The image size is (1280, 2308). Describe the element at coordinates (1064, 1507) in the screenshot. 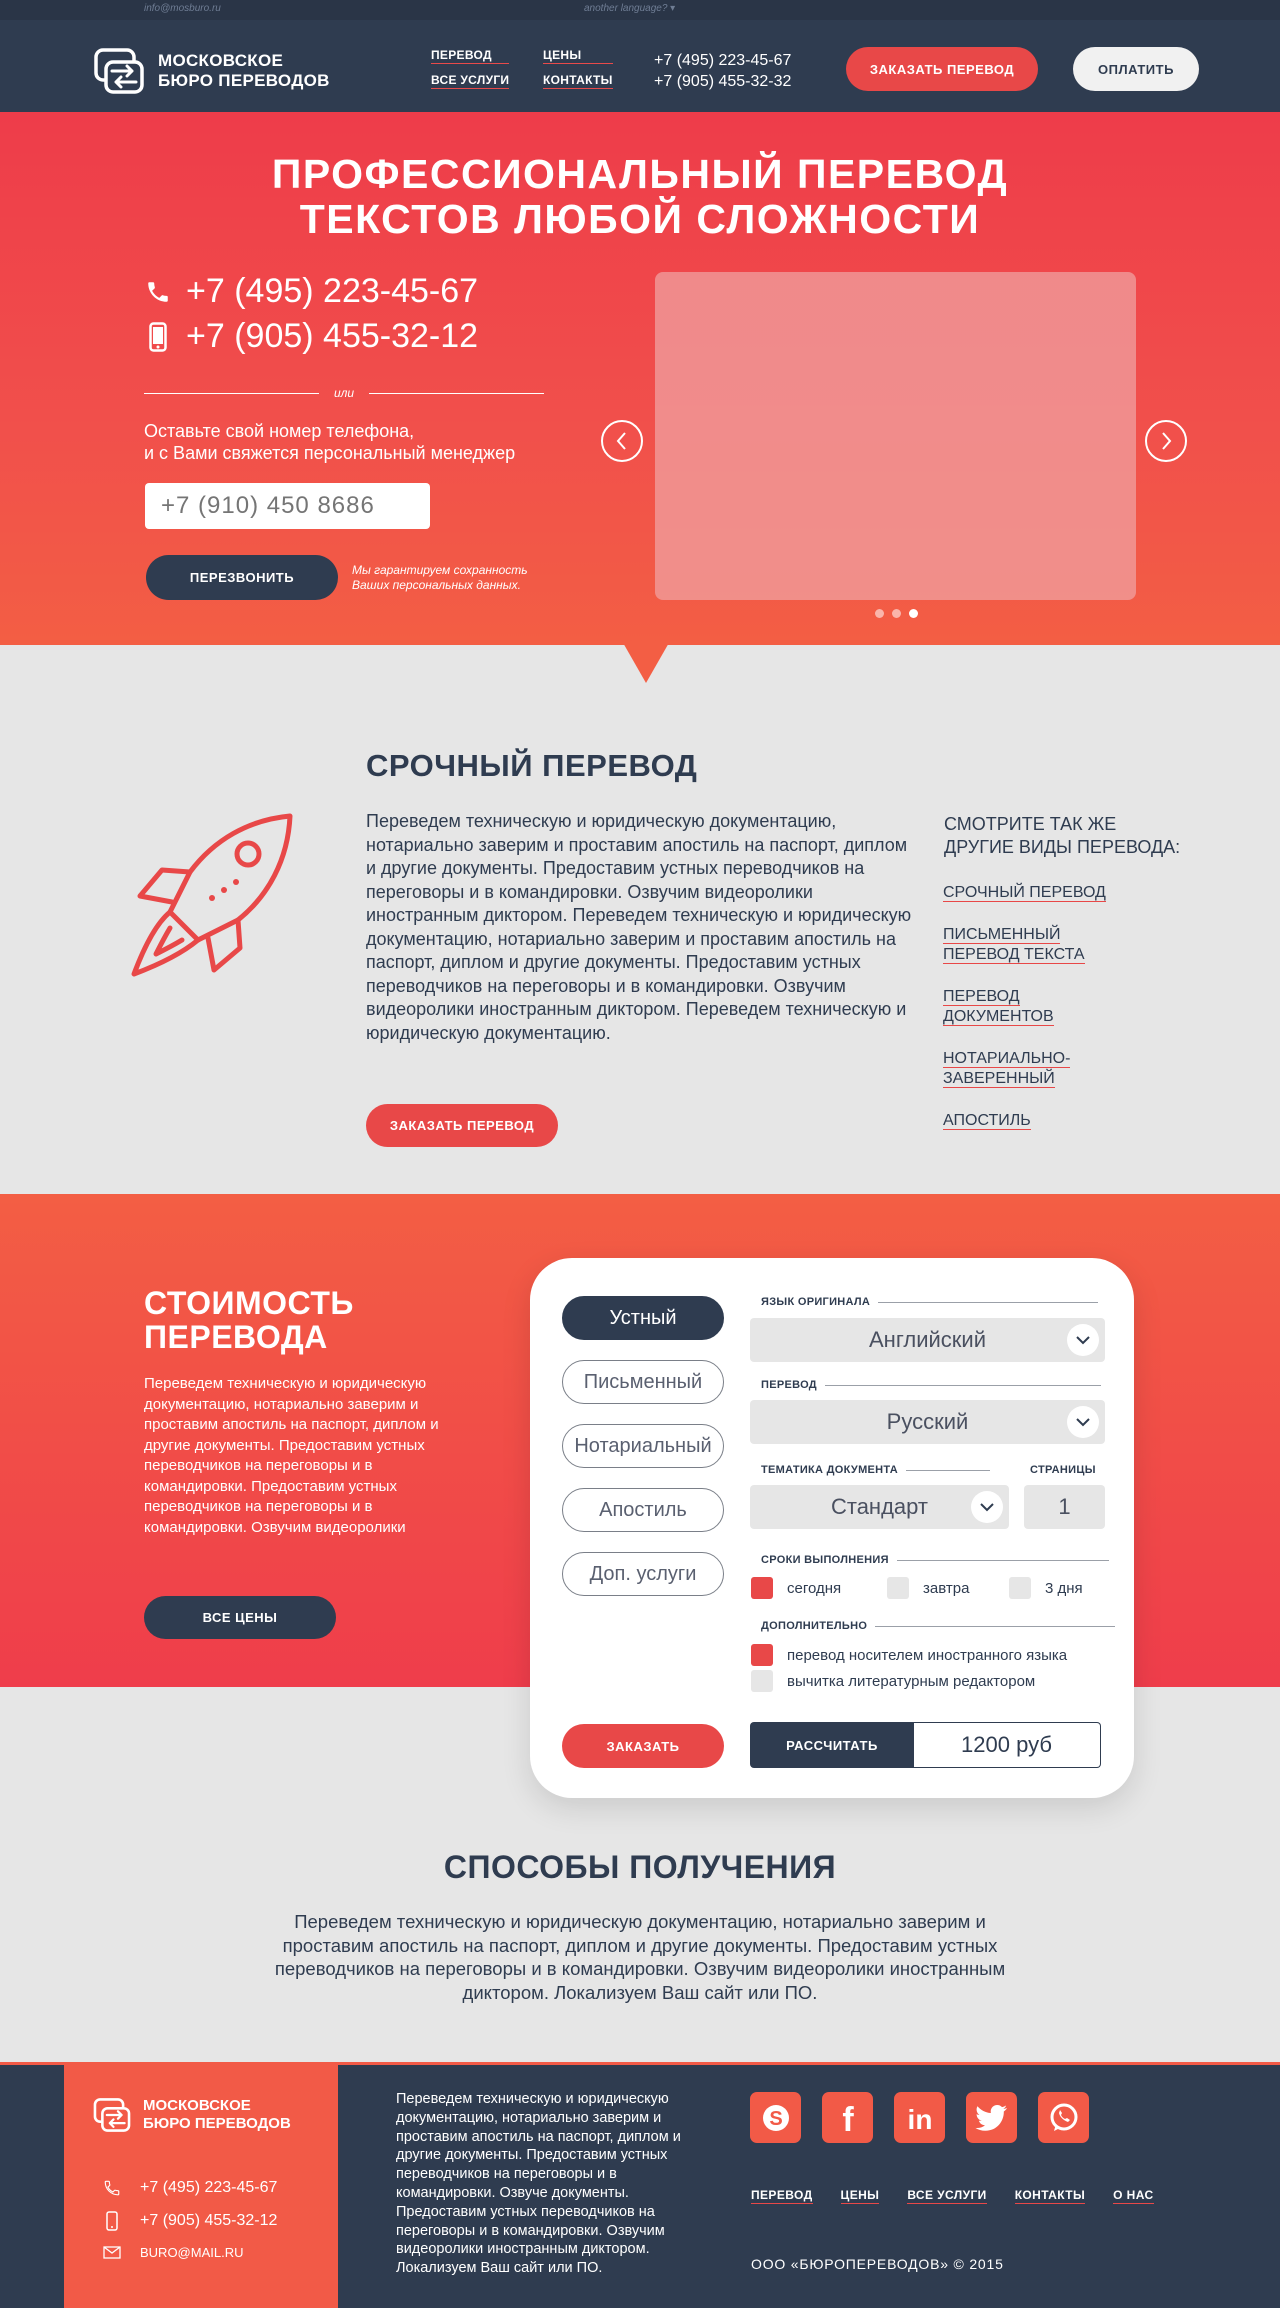

I see `pages-input: 1` at that location.